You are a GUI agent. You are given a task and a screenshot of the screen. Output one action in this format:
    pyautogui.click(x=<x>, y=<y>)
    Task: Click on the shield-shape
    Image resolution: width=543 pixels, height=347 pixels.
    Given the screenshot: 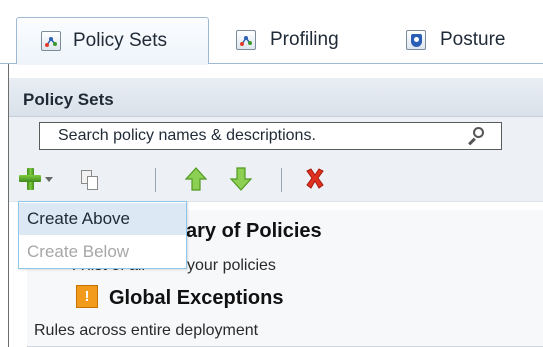 What is the action you would take?
    pyautogui.click(x=416, y=40)
    